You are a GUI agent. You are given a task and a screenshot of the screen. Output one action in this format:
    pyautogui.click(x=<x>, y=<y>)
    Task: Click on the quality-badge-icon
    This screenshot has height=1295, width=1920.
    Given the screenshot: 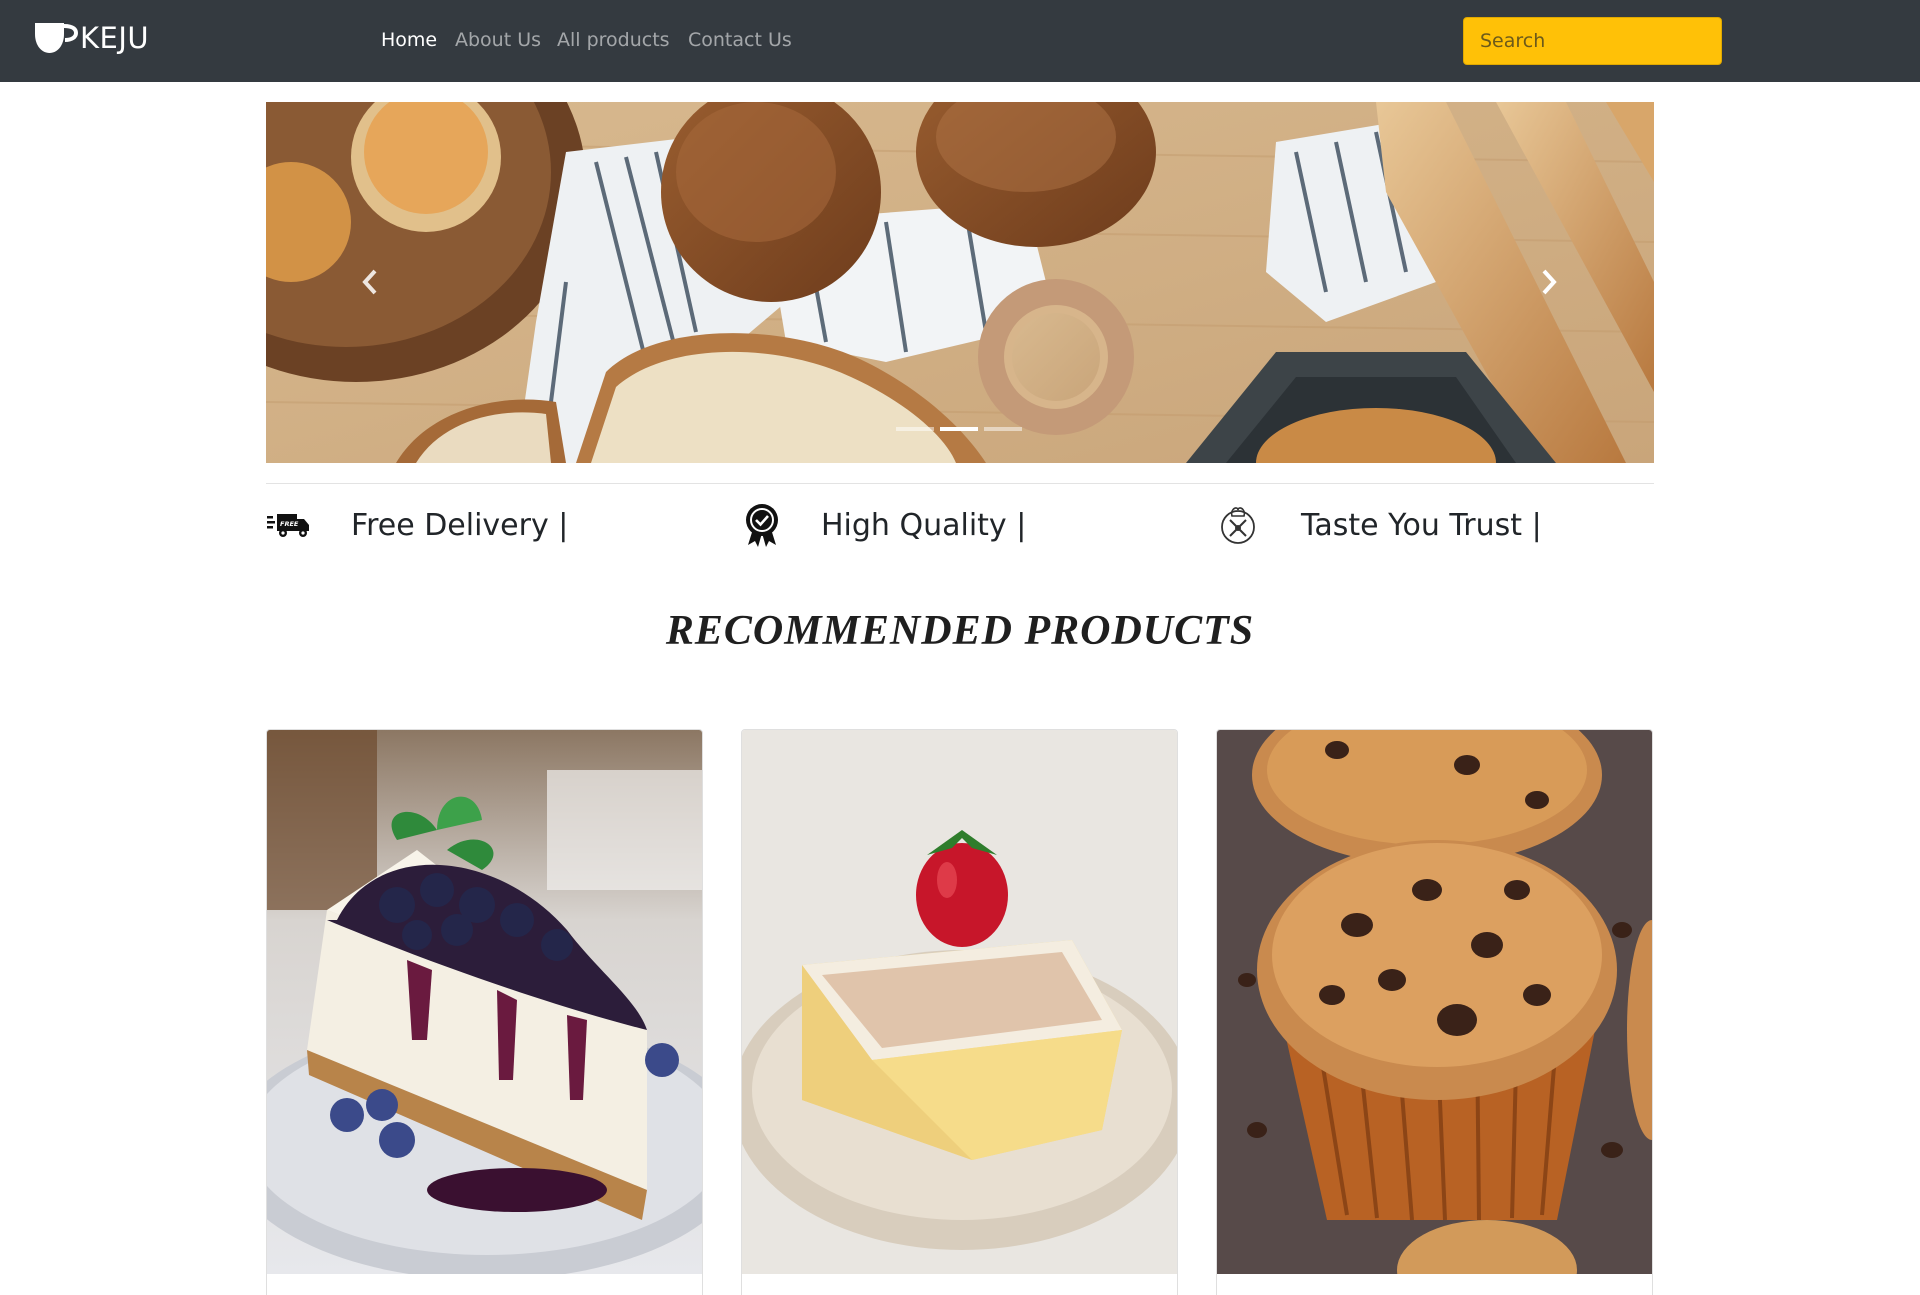 What is the action you would take?
    pyautogui.click(x=762, y=525)
    